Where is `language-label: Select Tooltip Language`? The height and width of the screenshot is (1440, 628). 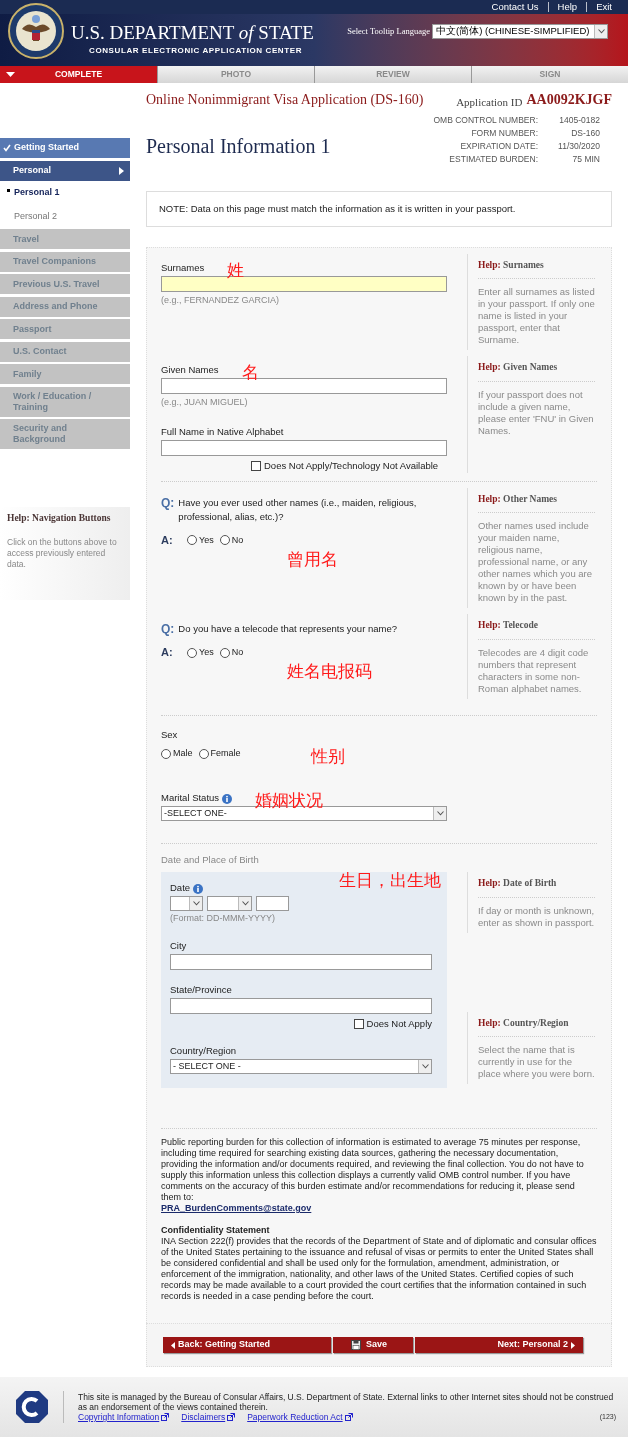 language-label: Select Tooltip Language is located at coordinates (388, 31).